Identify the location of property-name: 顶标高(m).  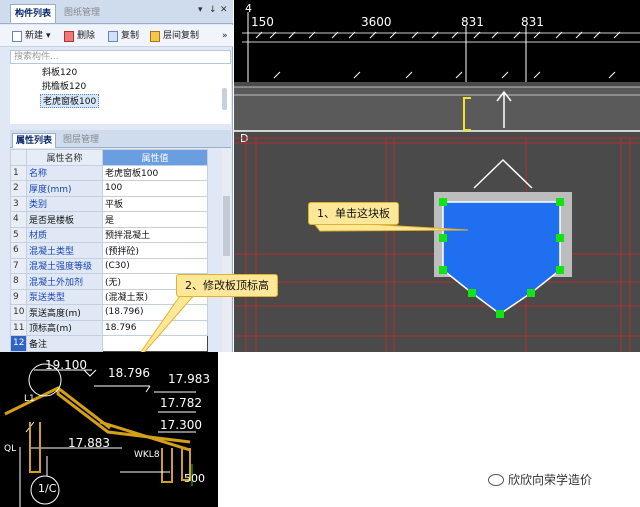
(64, 327).